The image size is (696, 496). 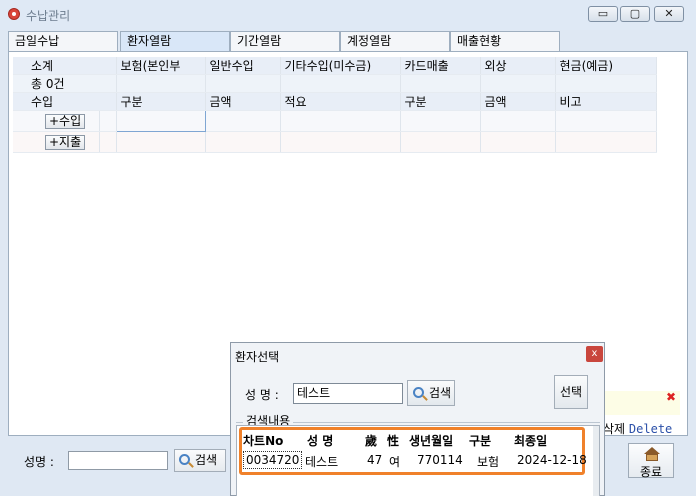 I want to click on grid-count: 총 0건, so click(x=65, y=83).